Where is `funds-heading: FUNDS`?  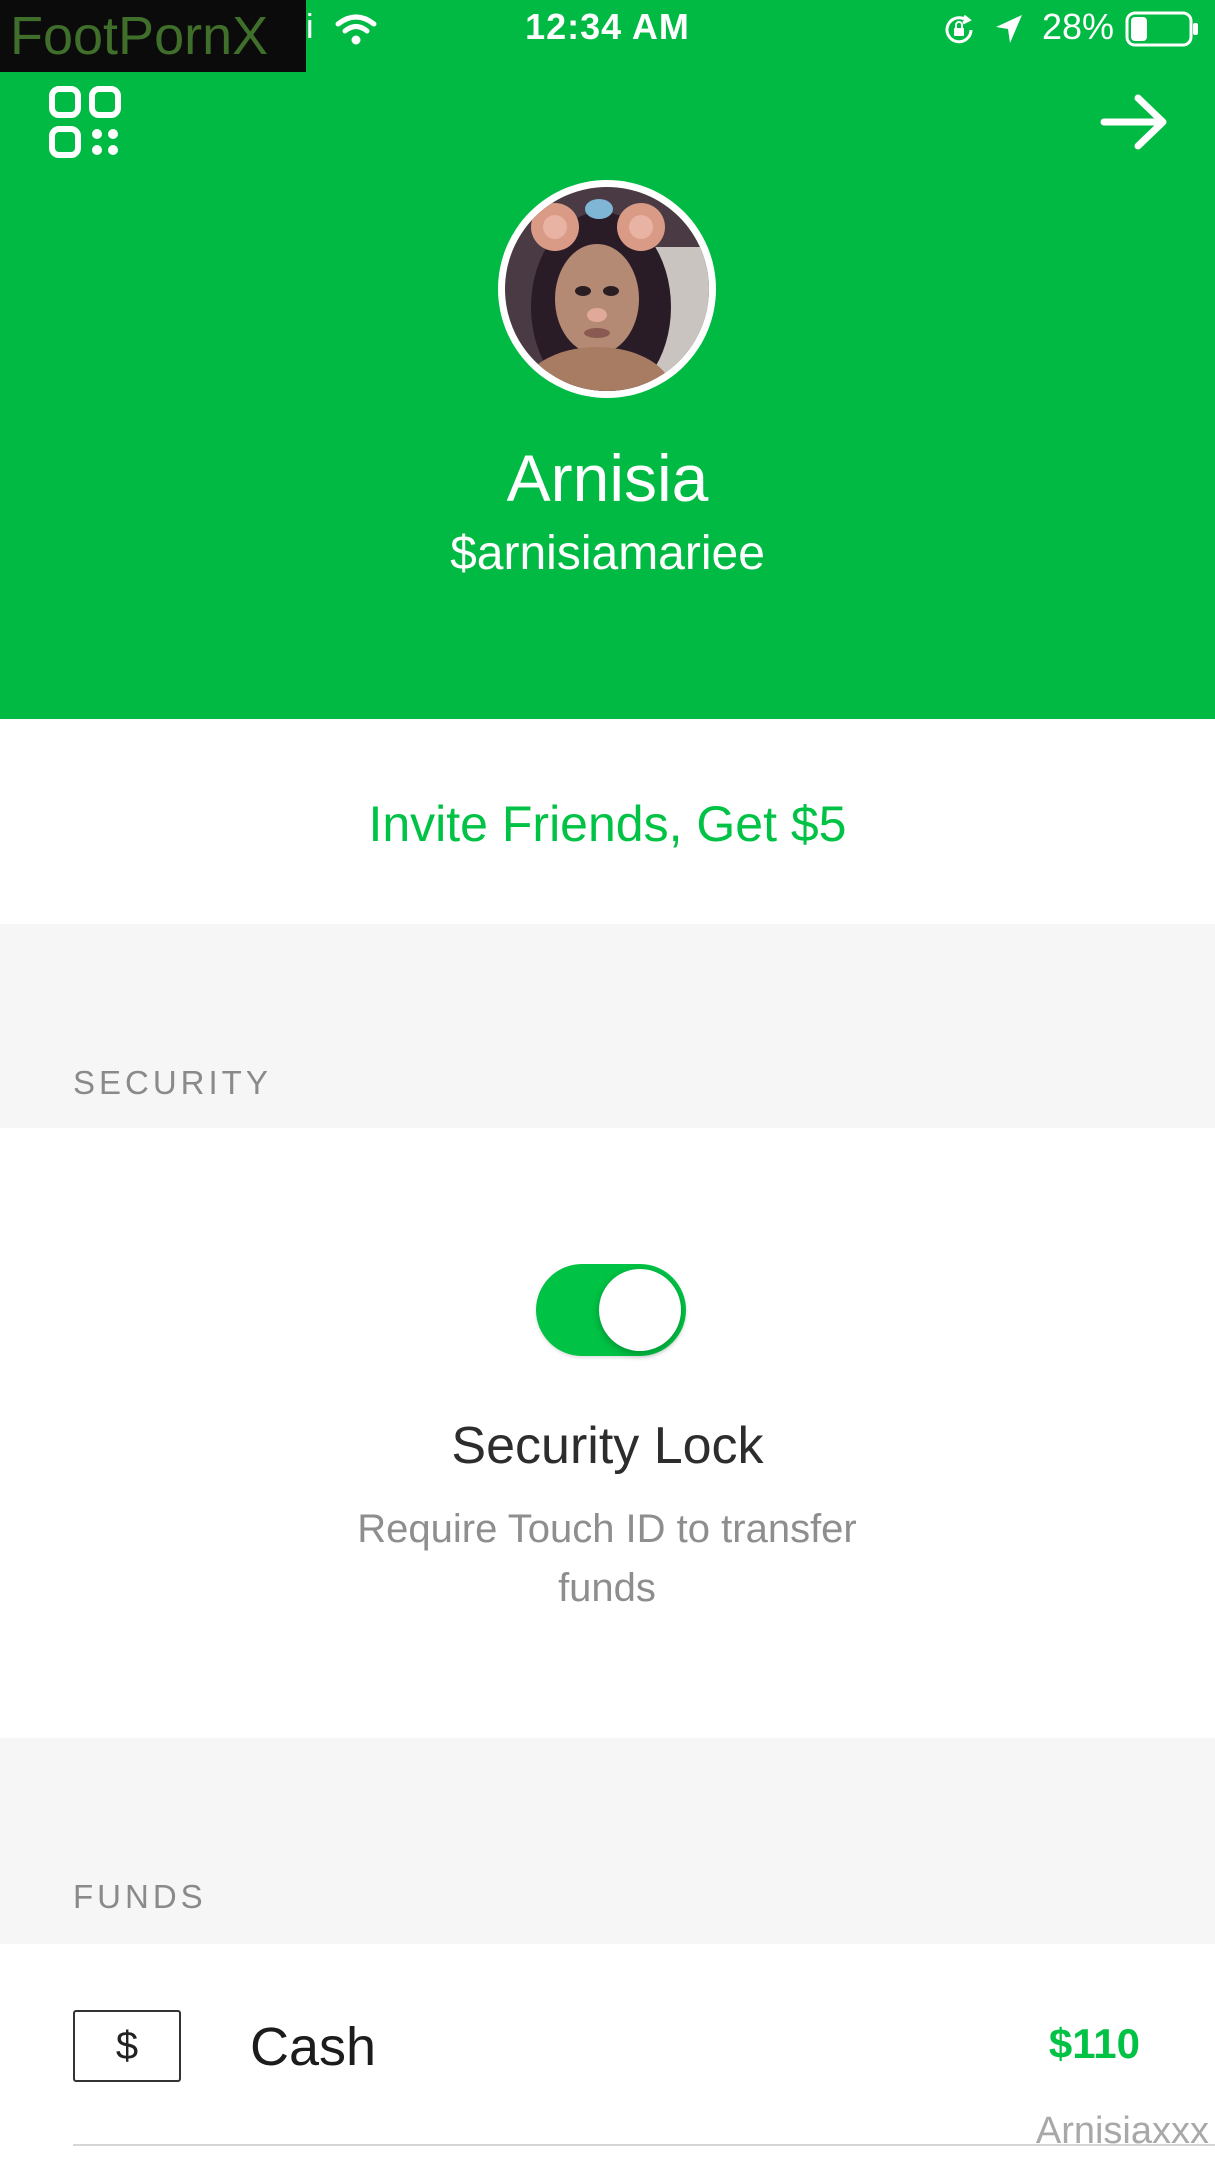
funds-heading: FUNDS is located at coordinates (140, 1896).